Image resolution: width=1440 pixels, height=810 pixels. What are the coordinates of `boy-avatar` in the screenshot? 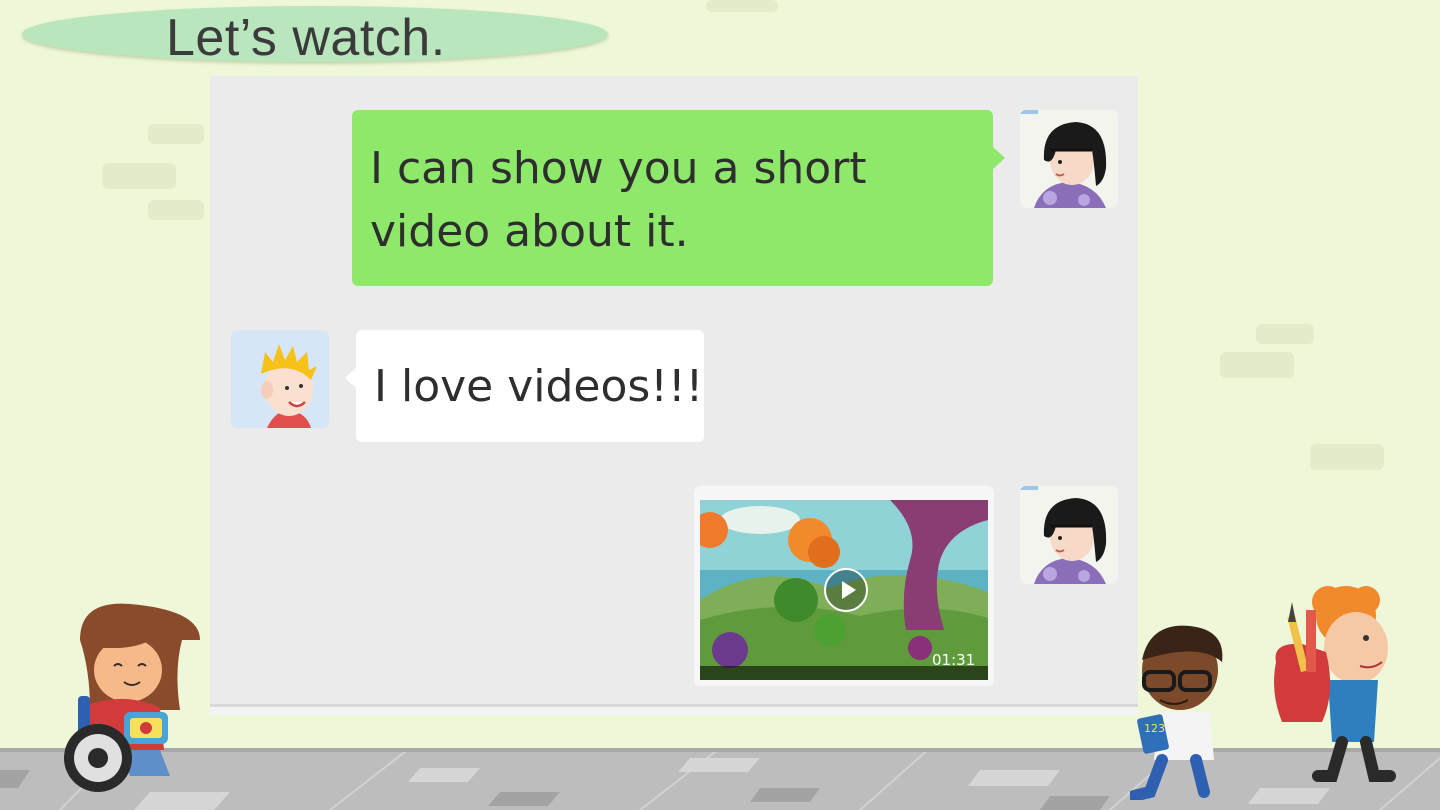 It's located at (280, 379).